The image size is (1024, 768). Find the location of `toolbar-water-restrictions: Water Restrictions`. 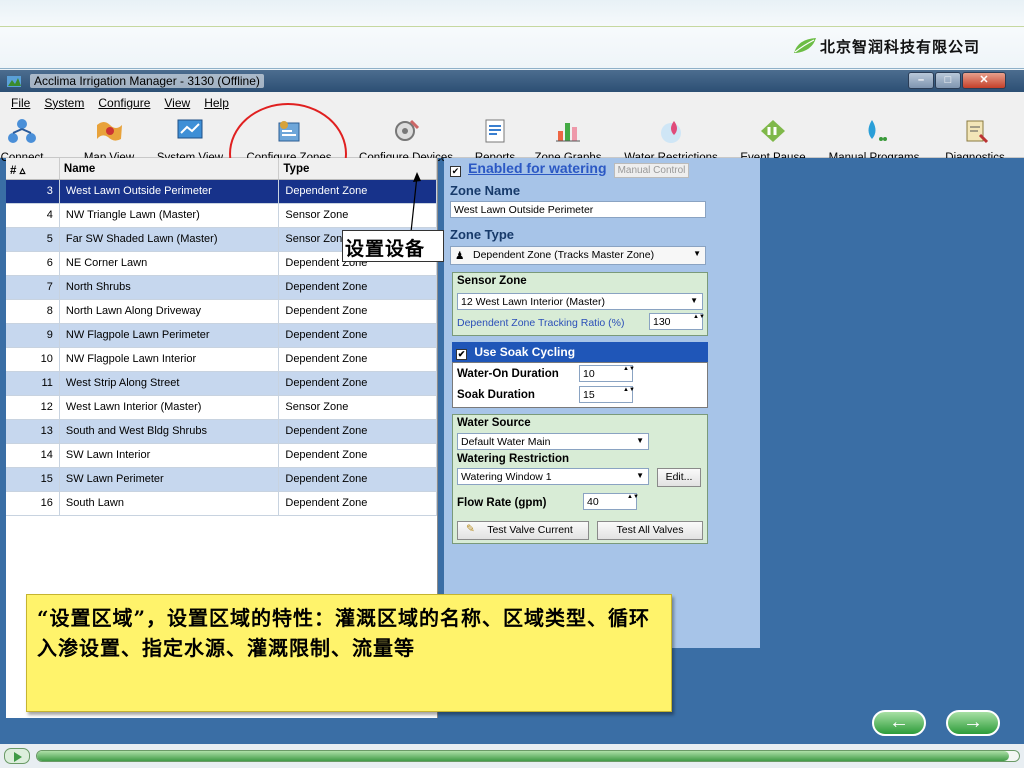

toolbar-water-restrictions: Water Restrictions is located at coordinates (671, 140).